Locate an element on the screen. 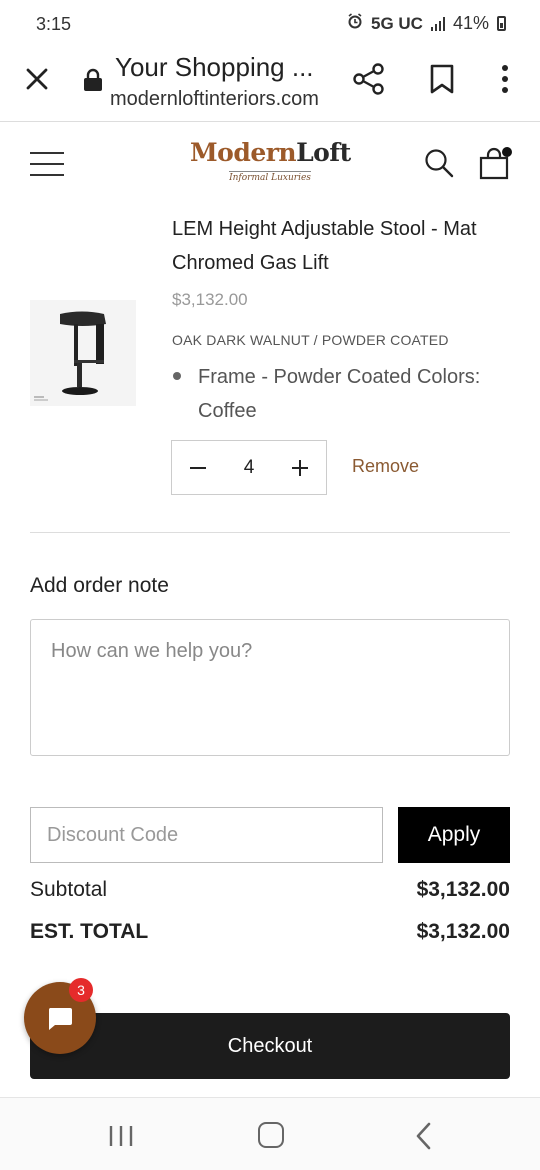  system-navigation-bar is located at coordinates (270, 1133).